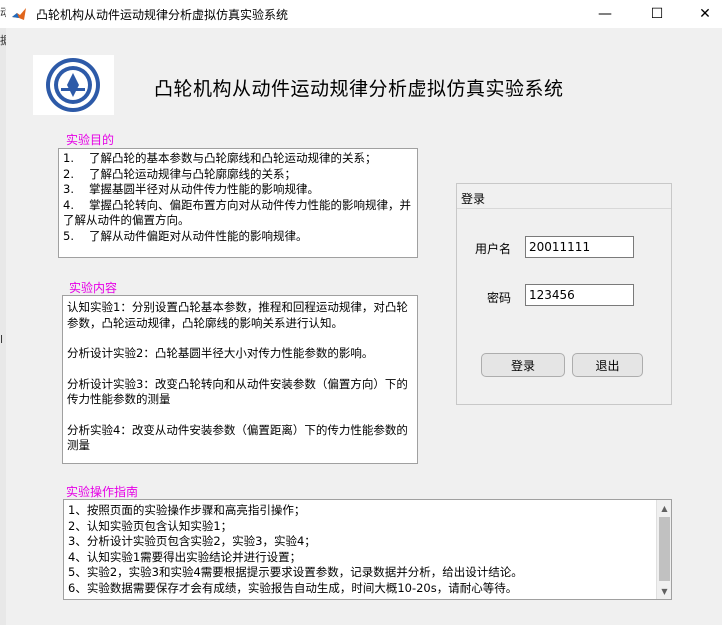 This screenshot has width=722, height=625. What do you see at coordinates (664, 508) in the screenshot?
I see `scroll-up-icon: ▲` at bounding box center [664, 508].